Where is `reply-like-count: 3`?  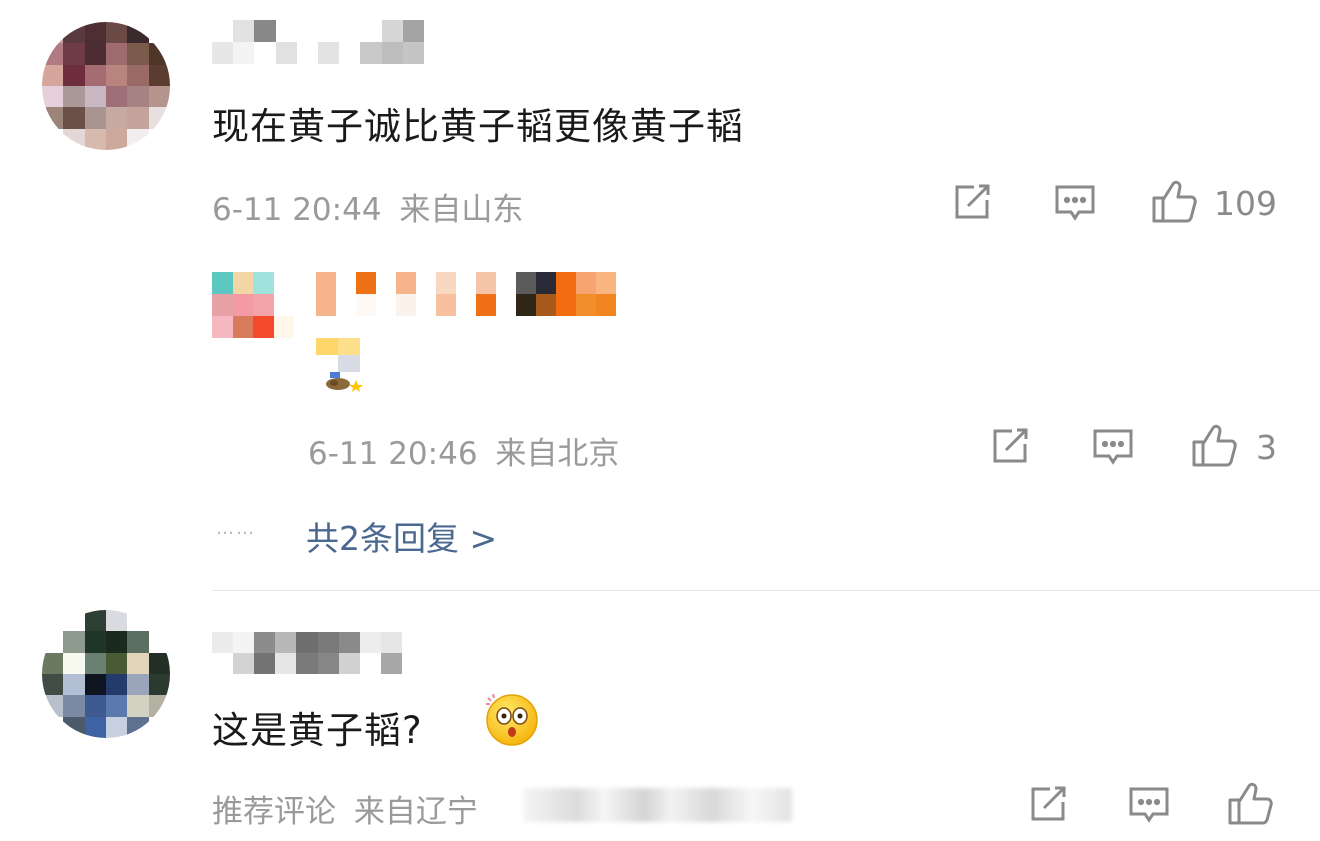 reply-like-count: 3 is located at coordinates (1266, 447).